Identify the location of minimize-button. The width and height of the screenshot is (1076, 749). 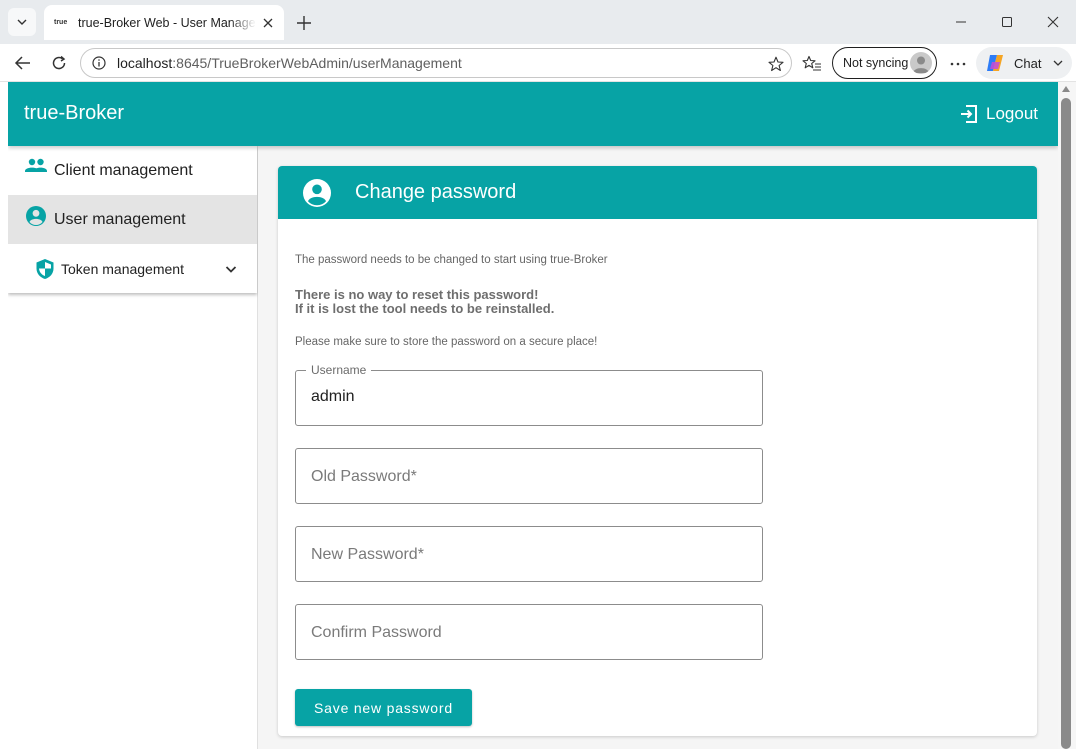
(961, 22).